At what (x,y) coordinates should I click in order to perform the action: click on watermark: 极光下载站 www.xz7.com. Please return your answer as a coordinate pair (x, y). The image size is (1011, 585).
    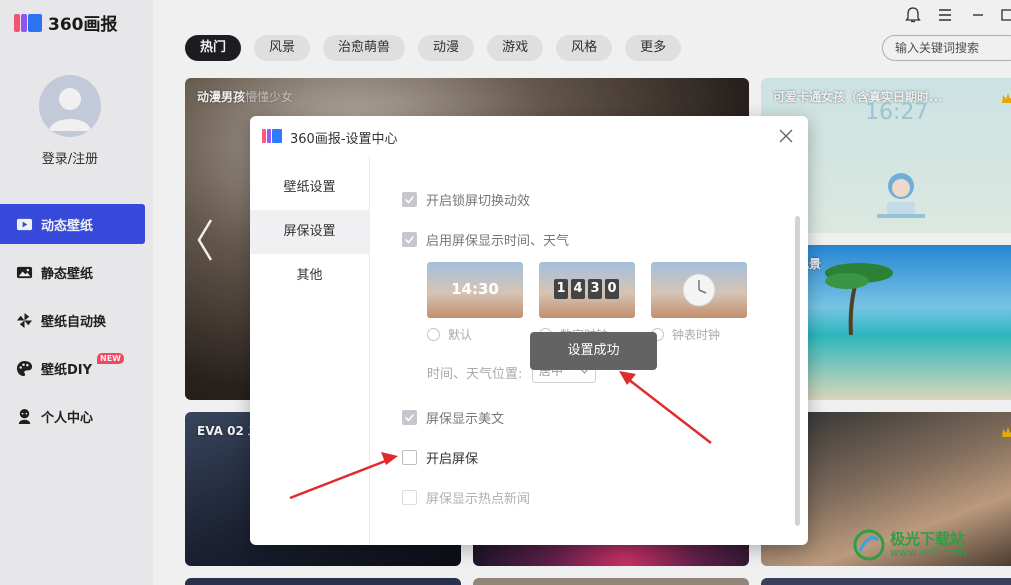
    Looking at the image, I should click on (909, 545).